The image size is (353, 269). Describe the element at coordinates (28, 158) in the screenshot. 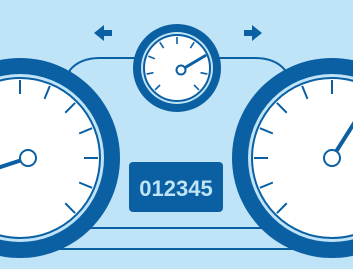

I see `left-gauge-hub` at that location.